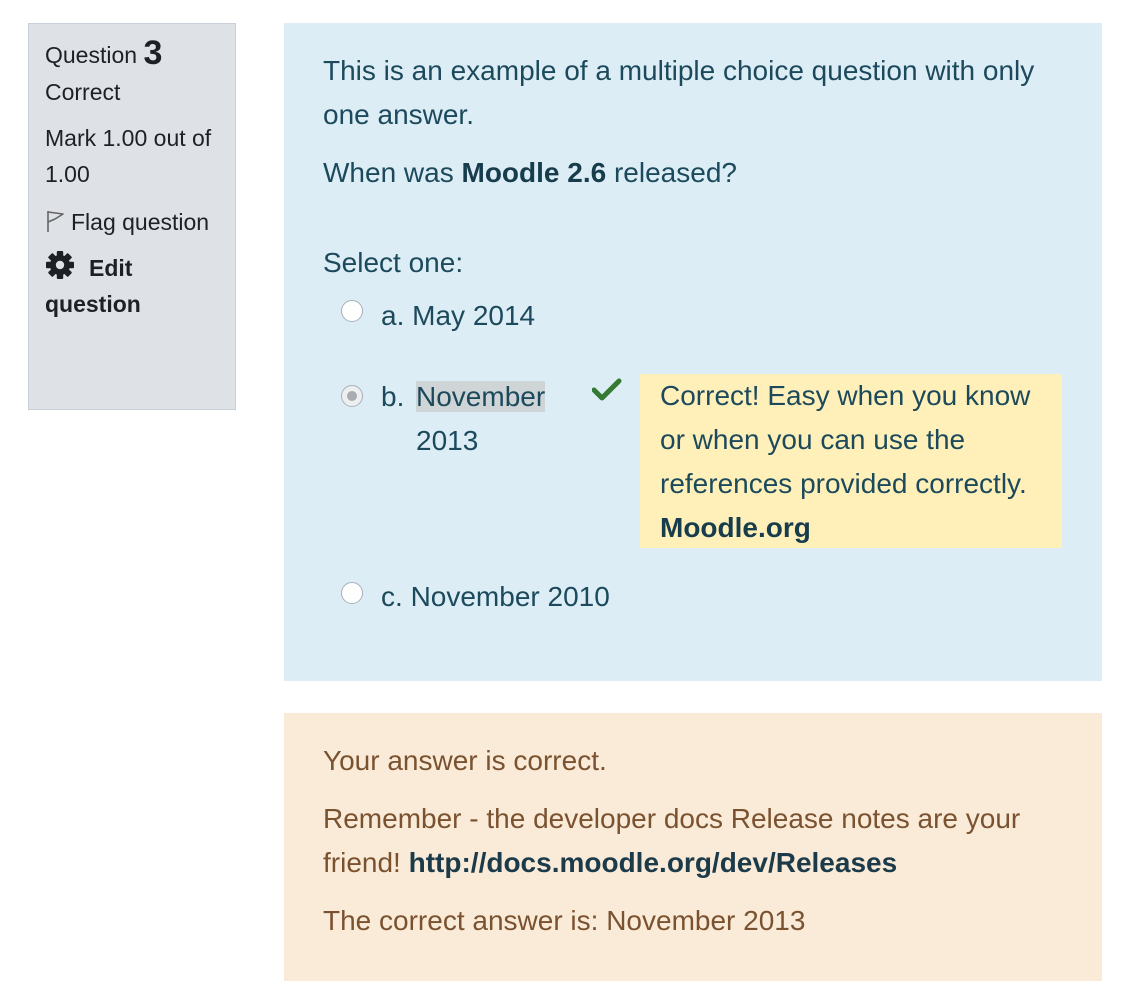  I want to click on question-grade: Mark 1.00 out of 1.00, so click(128, 156).